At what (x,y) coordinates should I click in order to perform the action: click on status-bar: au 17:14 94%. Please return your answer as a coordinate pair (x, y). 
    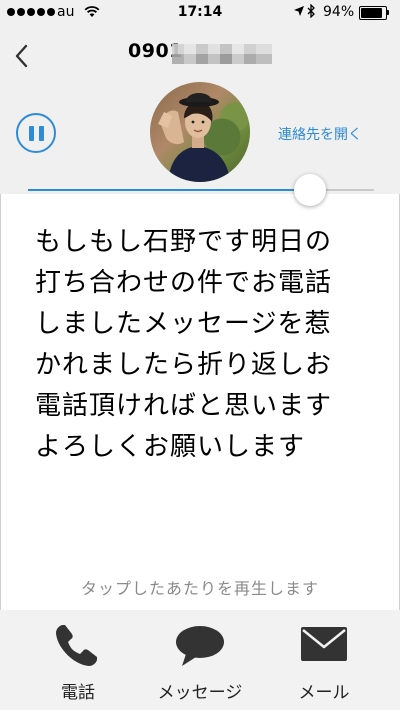
    Looking at the image, I should click on (200, 13).